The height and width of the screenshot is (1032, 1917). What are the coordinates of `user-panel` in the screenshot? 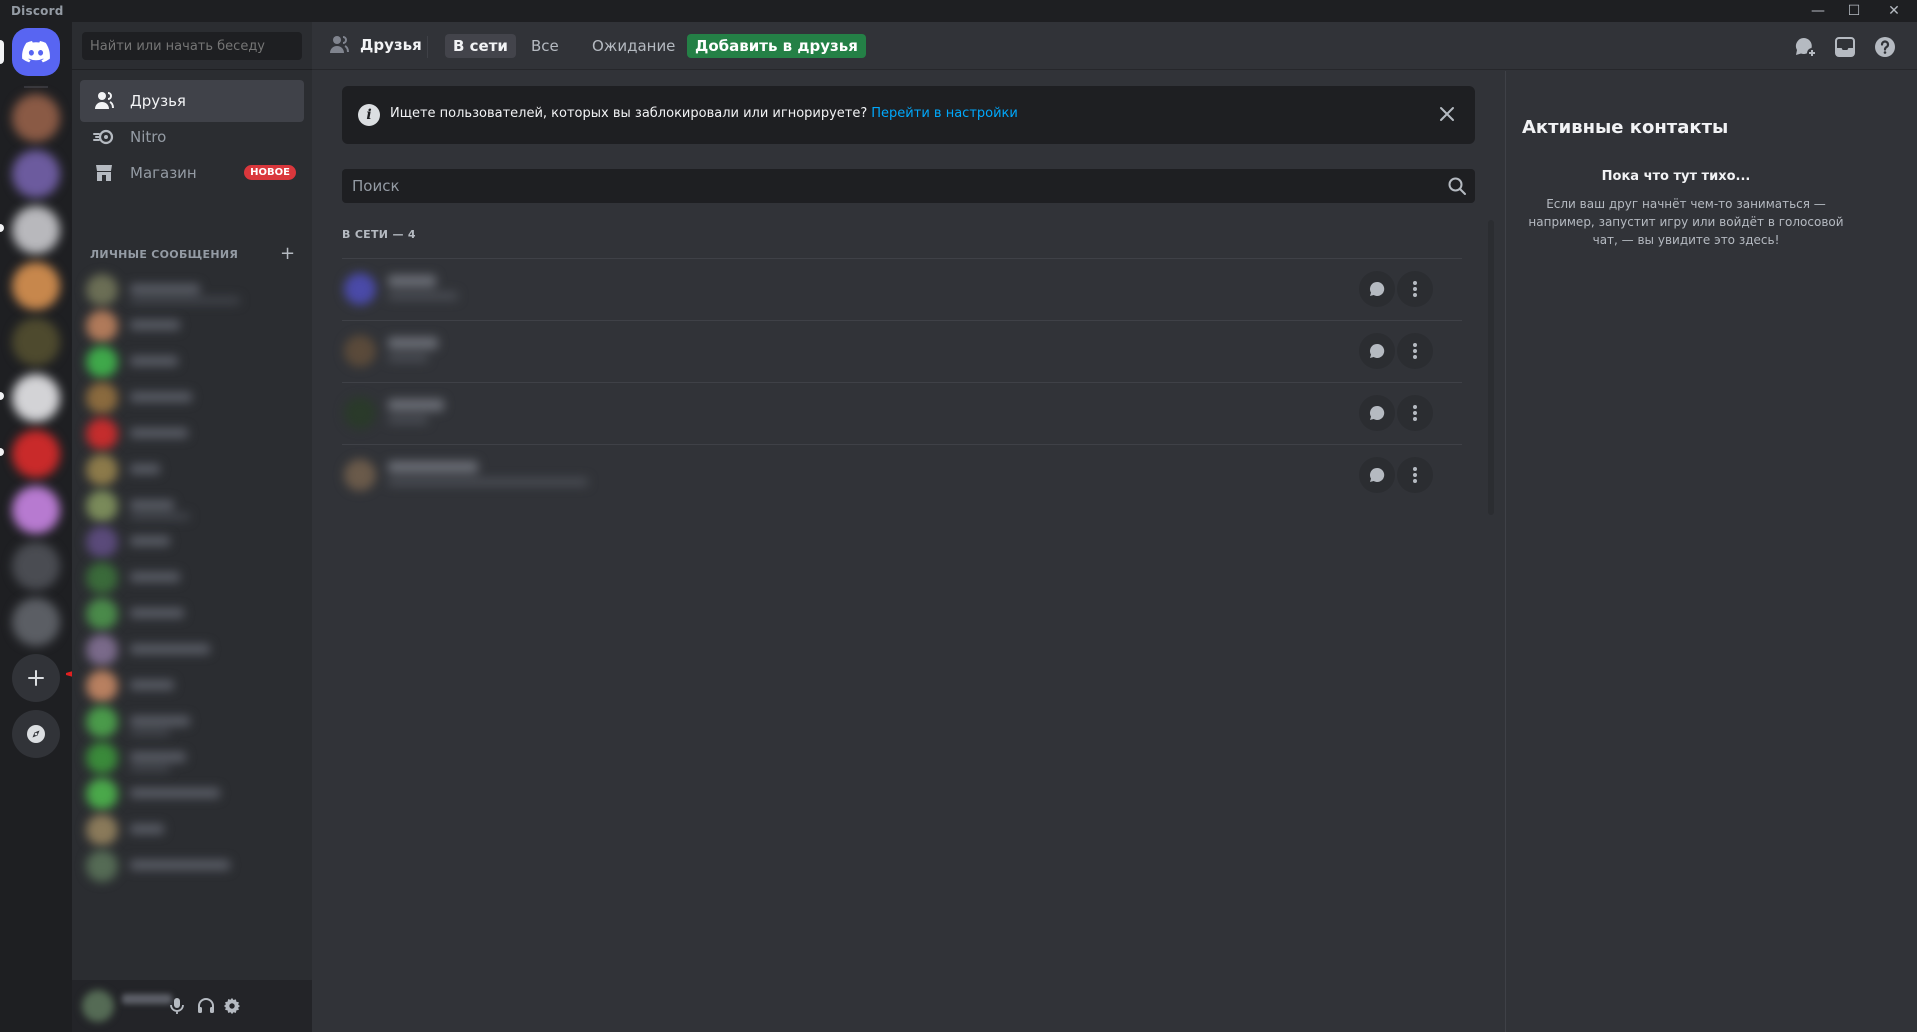 It's located at (192, 1006).